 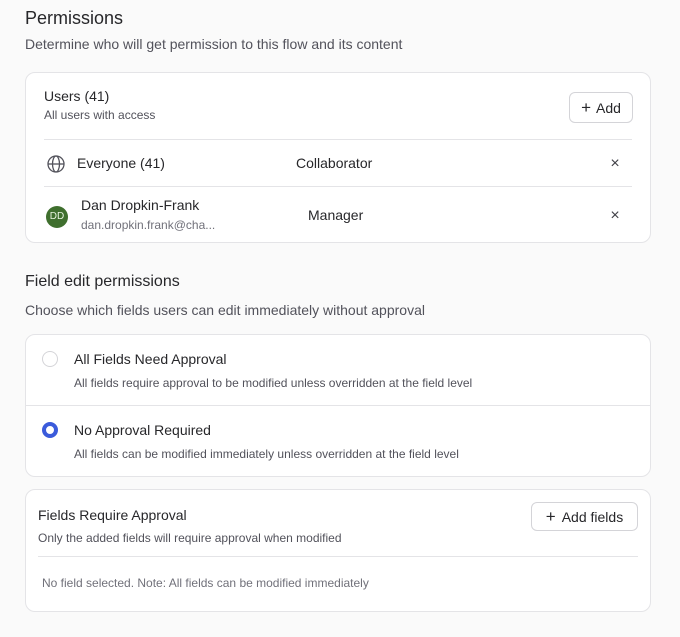 I want to click on add-user-label: Add, so click(x=608, y=107).